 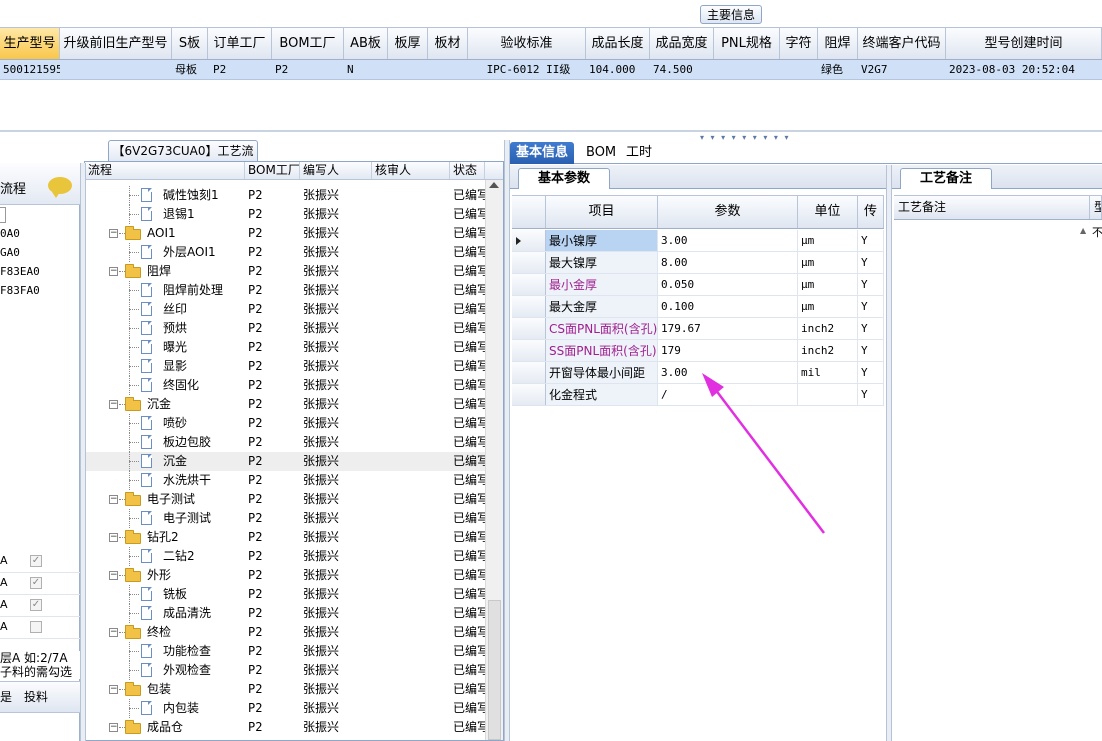 I want to click on tab-process-remarks: 工艺备注, so click(x=946, y=178).